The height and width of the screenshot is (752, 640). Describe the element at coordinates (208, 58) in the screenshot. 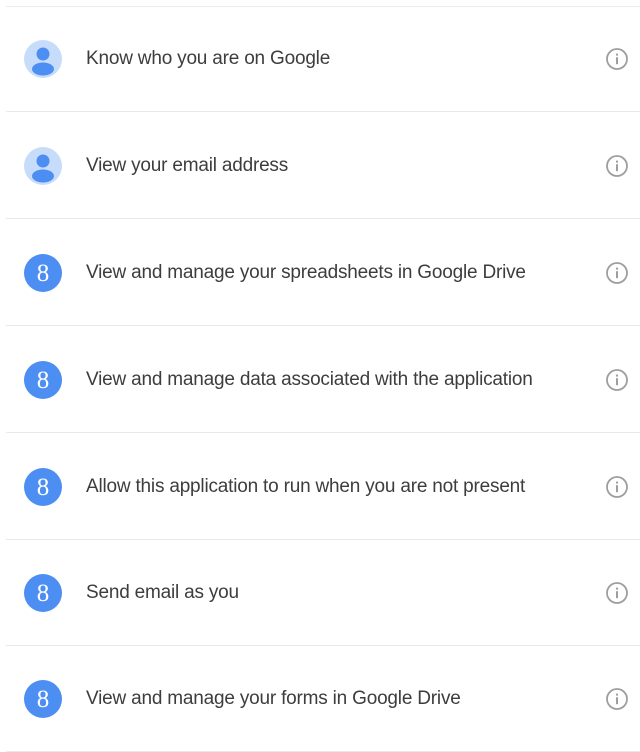

I see `permission-label: Know who you are on Google` at that location.